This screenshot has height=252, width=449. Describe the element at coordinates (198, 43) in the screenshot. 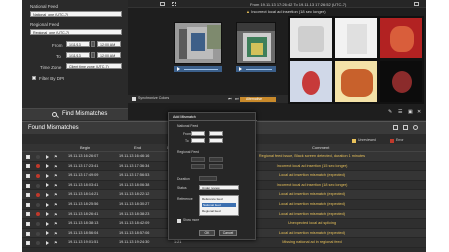

I see `national-video-frame` at that location.